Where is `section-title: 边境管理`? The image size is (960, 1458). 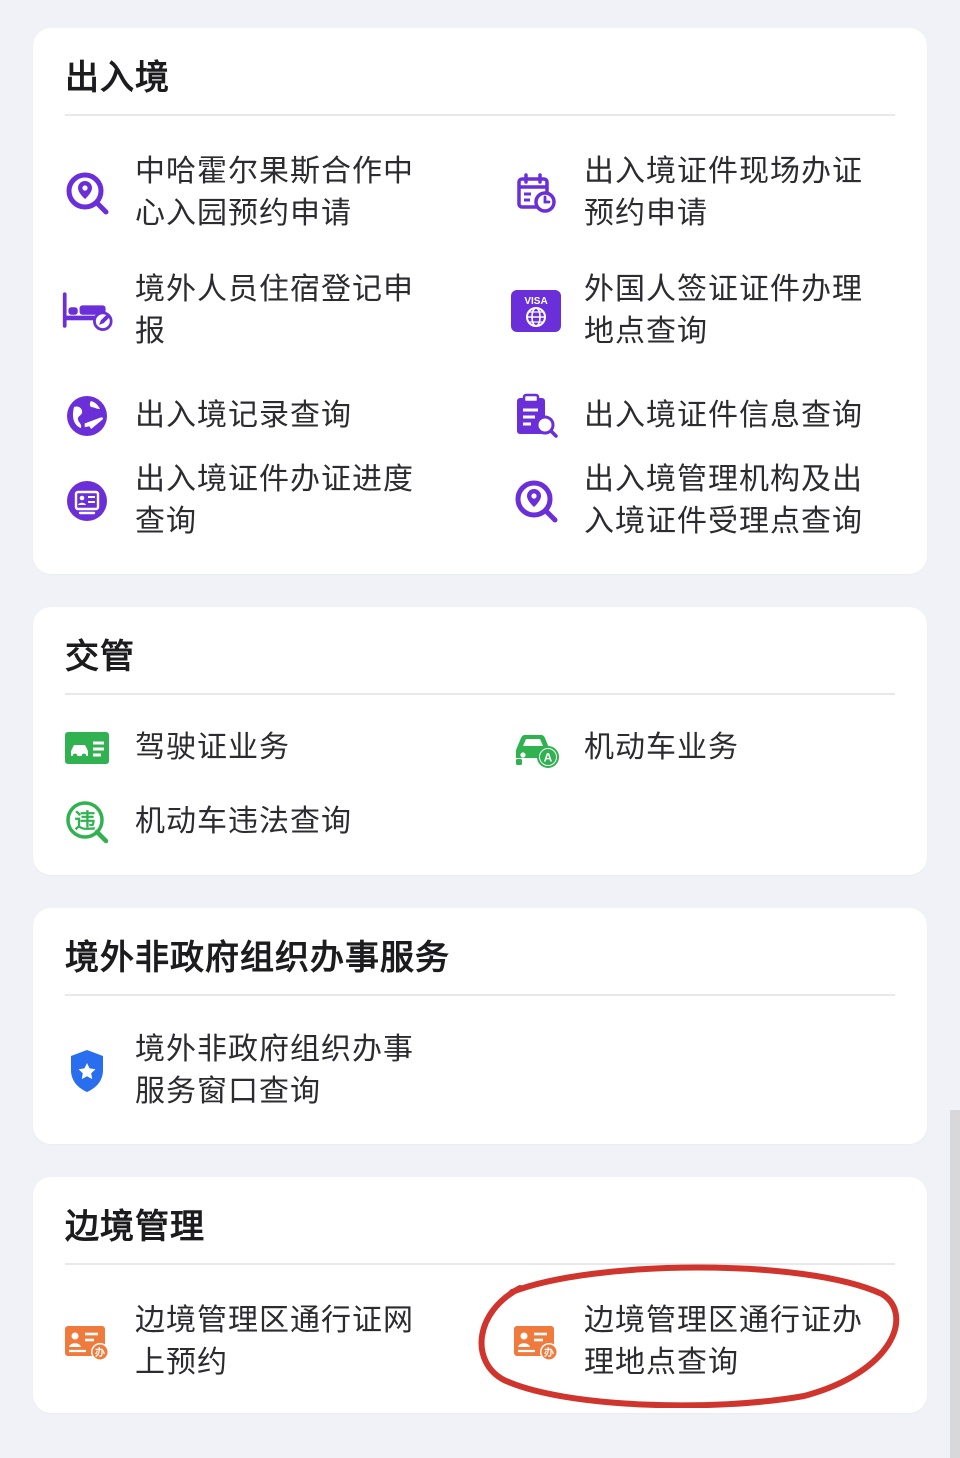 section-title: 边境管理 is located at coordinates (135, 1227).